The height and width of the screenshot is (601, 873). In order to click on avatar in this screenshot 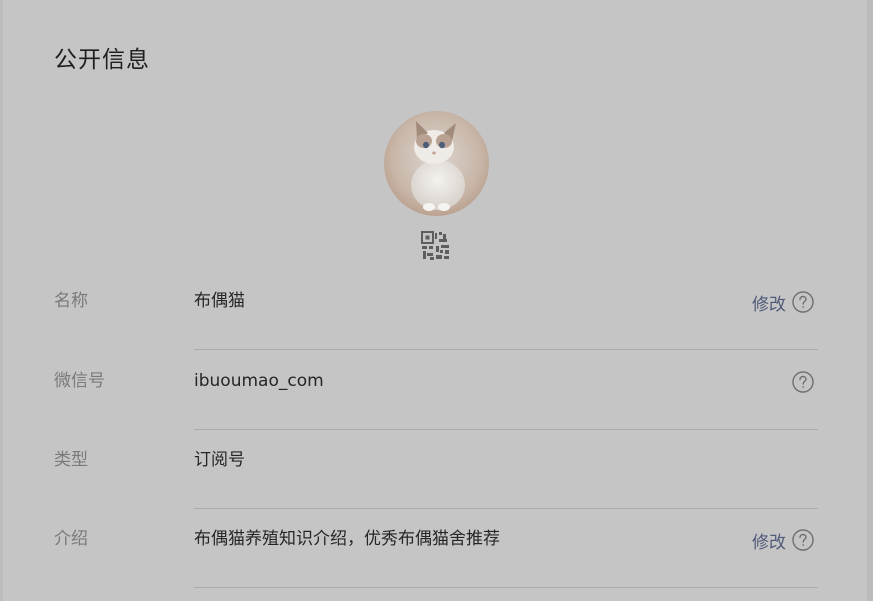, I will do `click(436, 163)`.